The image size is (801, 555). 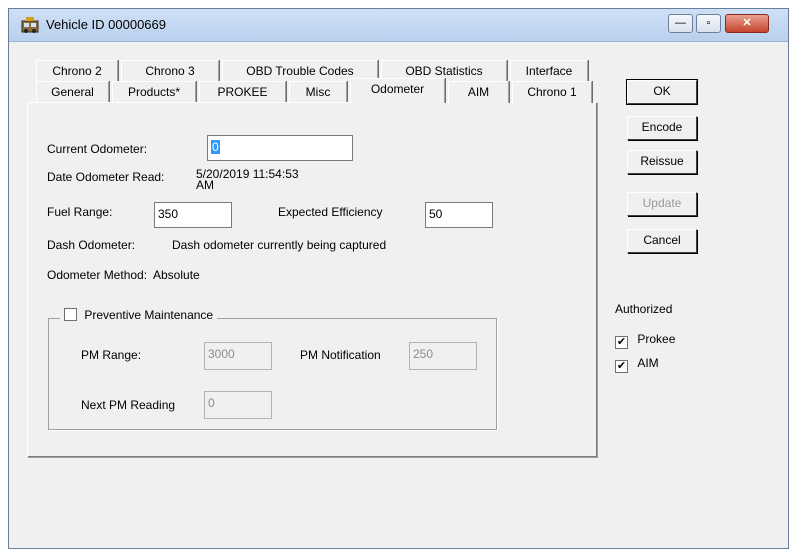 I want to click on vehicle-app-icon, so click(x=30, y=25).